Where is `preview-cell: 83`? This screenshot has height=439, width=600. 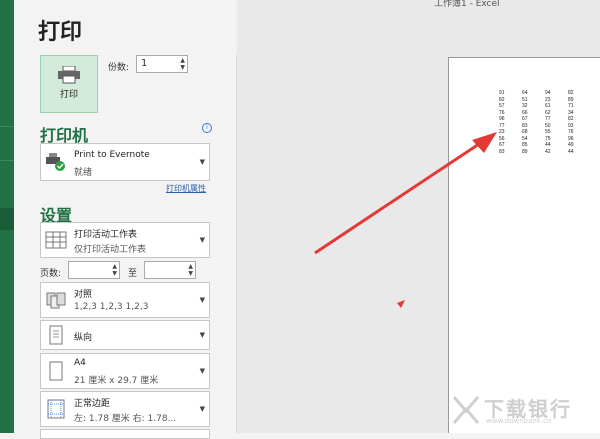
preview-cell: 83 is located at coordinates (502, 151).